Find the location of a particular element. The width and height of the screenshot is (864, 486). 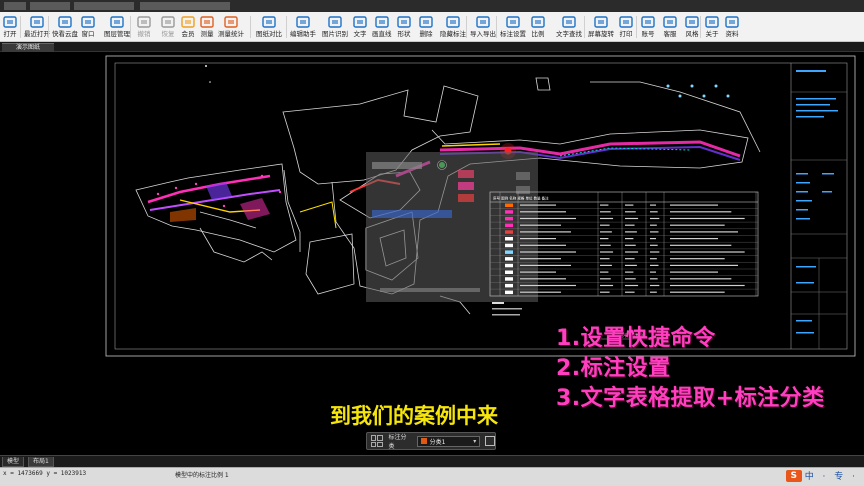

toolbar-button-label: 风格 is located at coordinates (692, 34).